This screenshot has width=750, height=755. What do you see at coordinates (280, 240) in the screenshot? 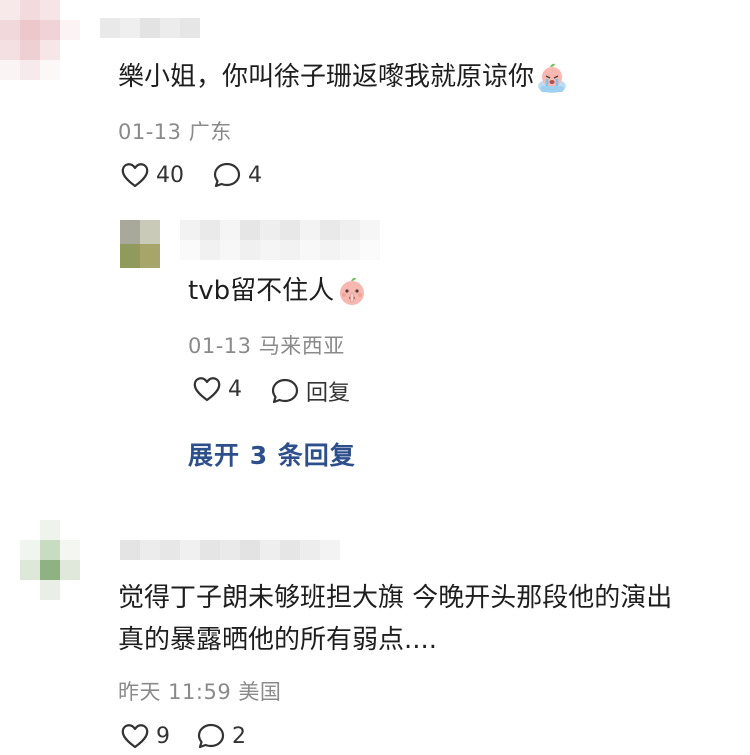
I see `reply-username` at bounding box center [280, 240].